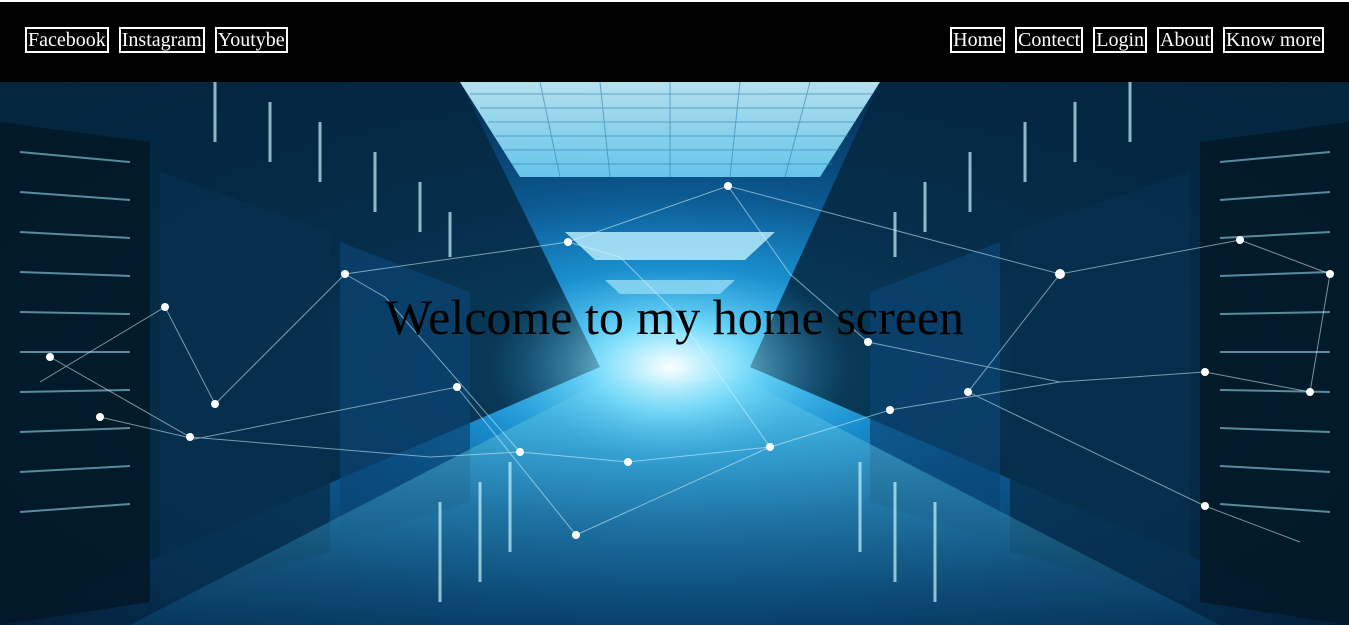 The image size is (1349, 625). Describe the element at coordinates (1273, 40) in the screenshot. I see `know-more-link: Know more` at that location.